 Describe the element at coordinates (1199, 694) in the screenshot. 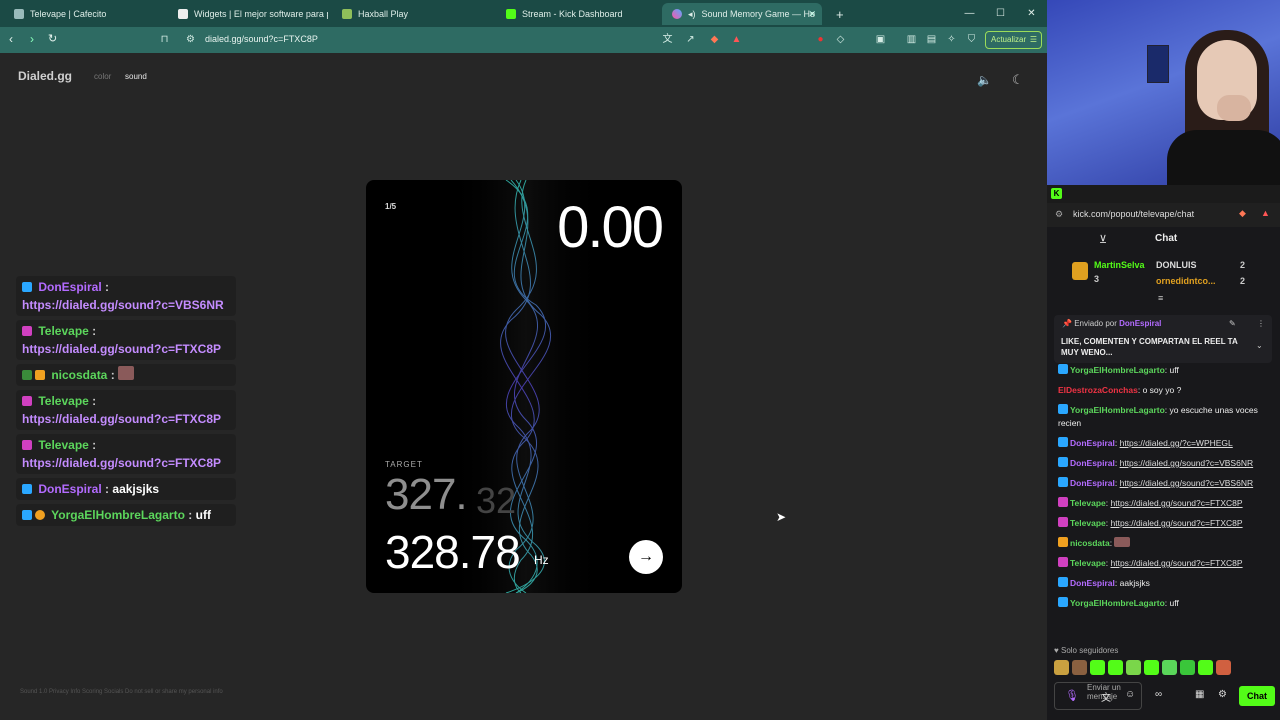

I see `store-icon: ▦` at that location.